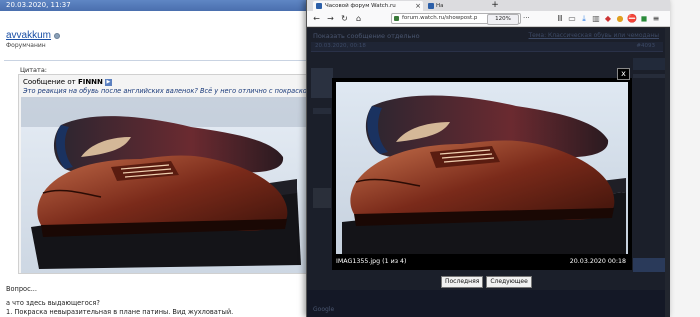 The image size is (700, 317). Describe the element at coordinates (26, 45) in the screenshot. I see `author-role: Форумчанин` at that location.